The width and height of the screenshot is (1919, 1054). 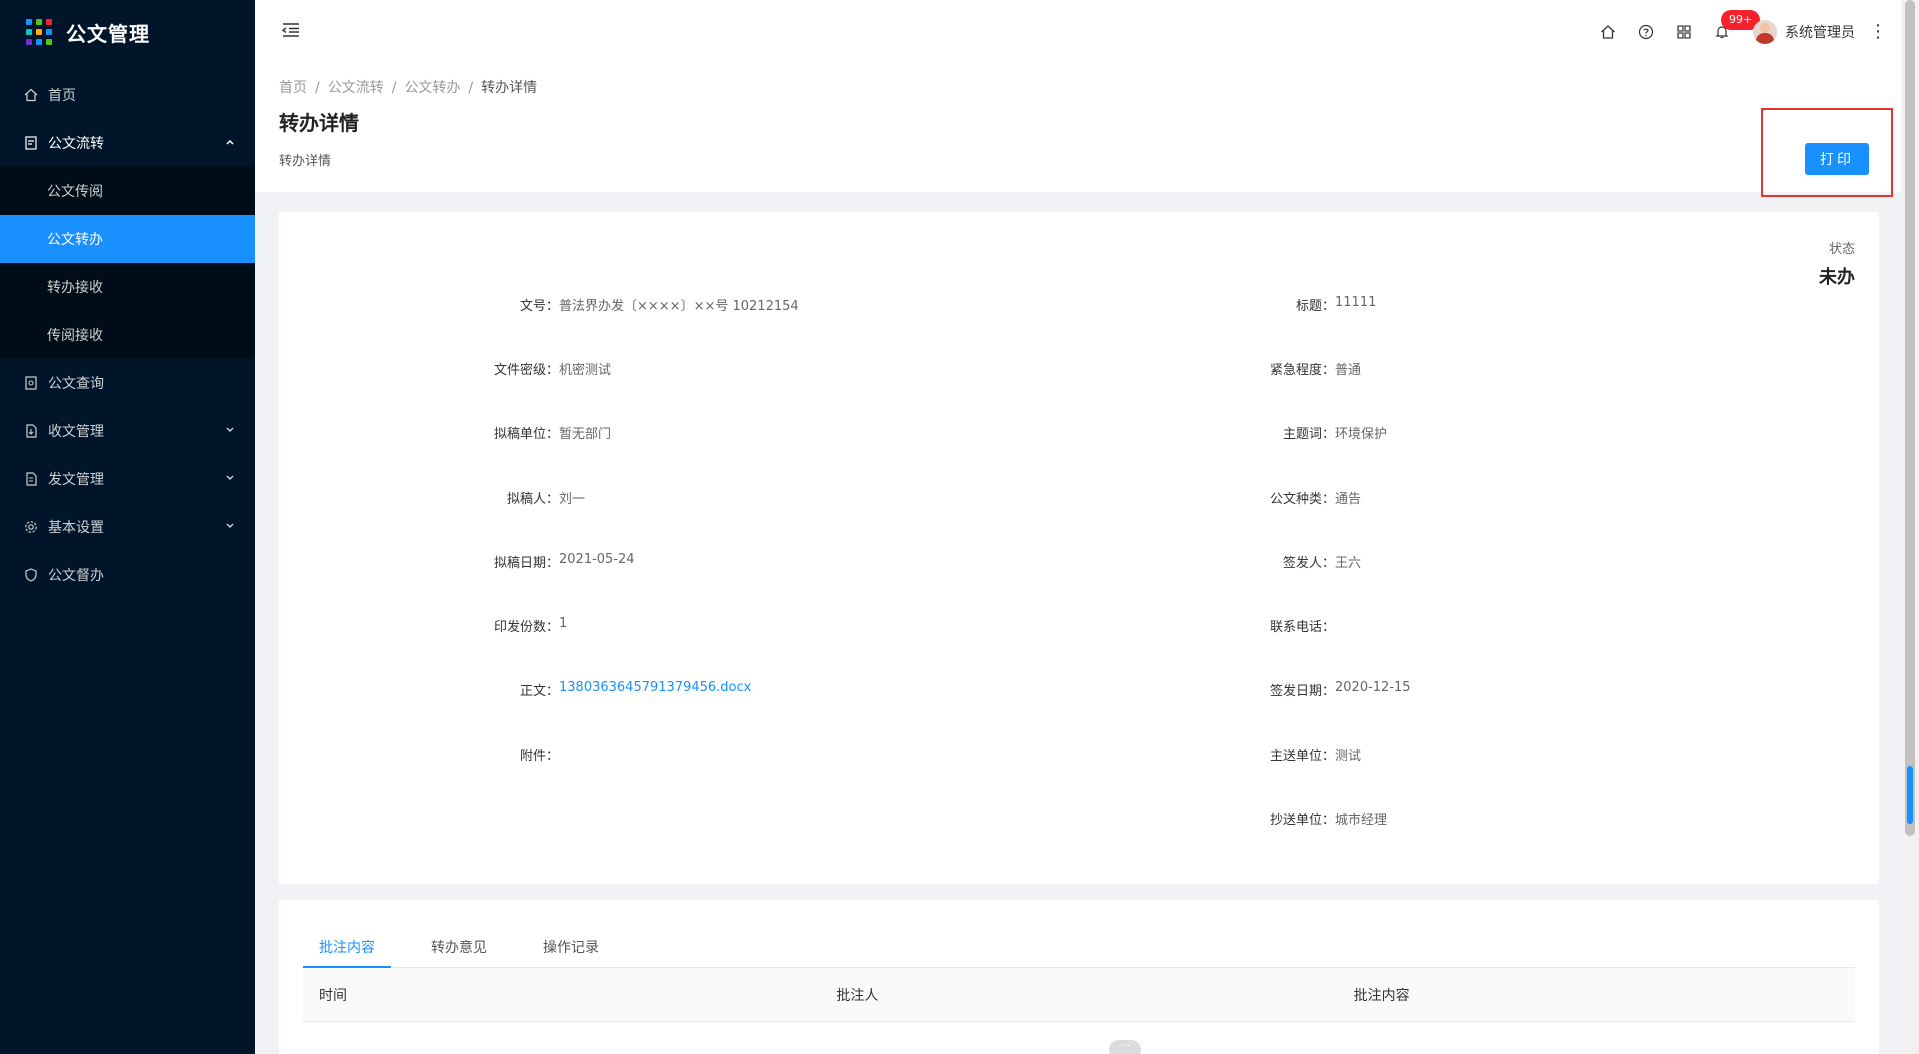 What do you see at coordinates (127, 383) in the screenshot?
I see `sidebar-item-document-query: 公文查询` at bounding box center [127, 383].